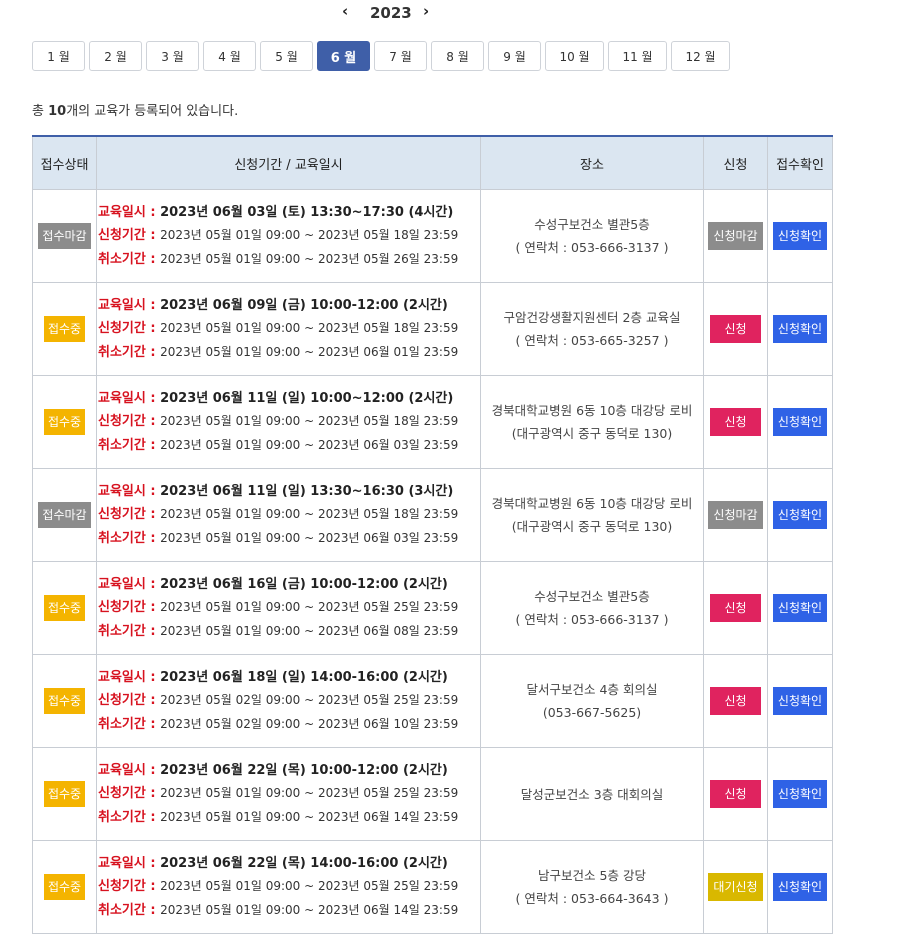 The height and width of the screenshot is (942, 912). Describe the element at coordinates (592, 317) in the screenshot. I see `place-name: 구암건강생활지원센터 2층 교육실` at that location.